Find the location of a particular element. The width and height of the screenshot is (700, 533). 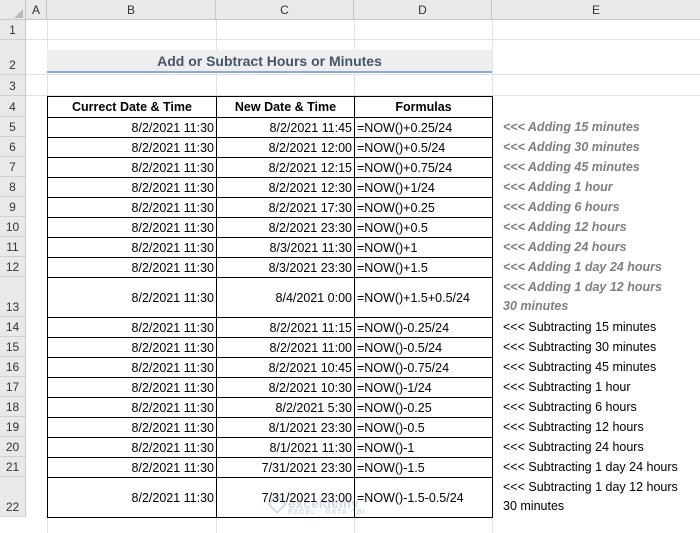

row-header: 21 is located at coordinates (13, 467).